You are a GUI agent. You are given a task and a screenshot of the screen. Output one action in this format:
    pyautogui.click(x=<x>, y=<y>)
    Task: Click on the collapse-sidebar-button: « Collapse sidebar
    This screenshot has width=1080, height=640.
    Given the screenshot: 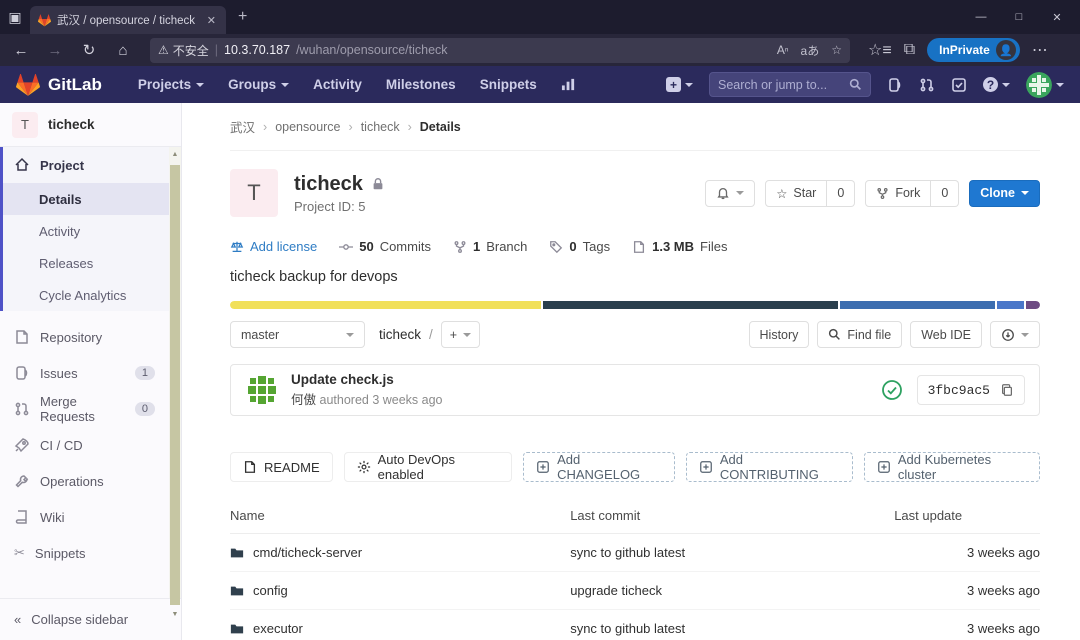 What is the action you would take?
    pyautogui.click(x=90, y=619)
    